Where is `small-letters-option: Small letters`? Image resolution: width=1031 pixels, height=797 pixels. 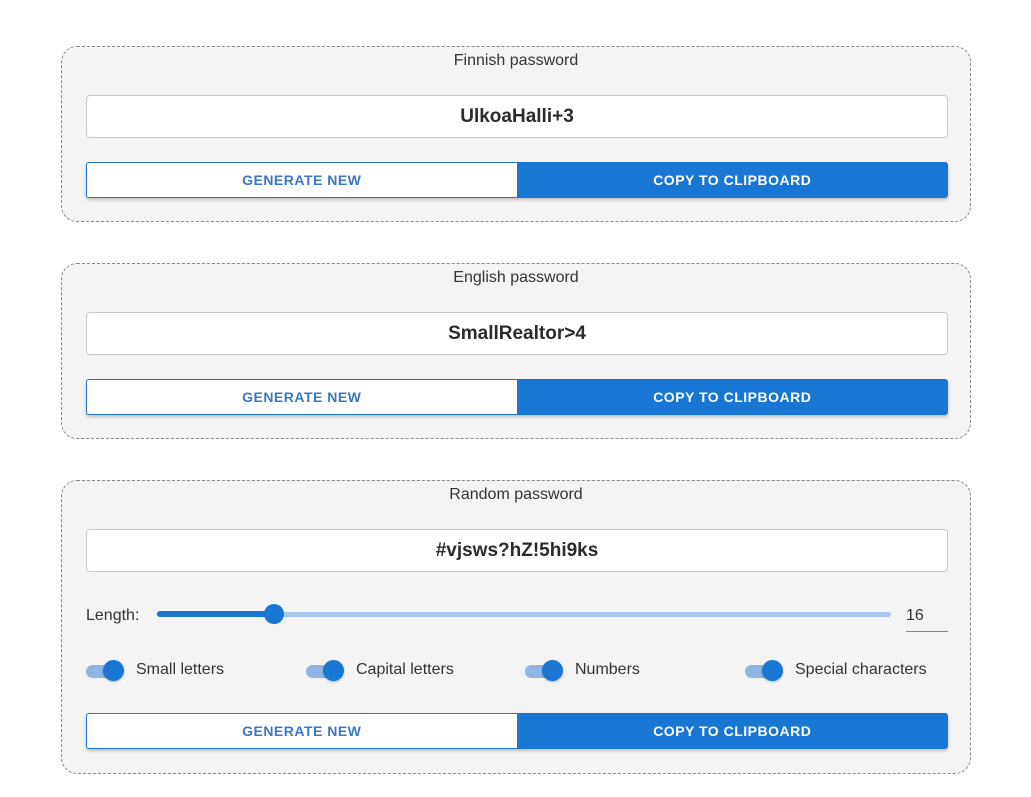
small-letters-option: Small letters is located at coordinates (155, 670).